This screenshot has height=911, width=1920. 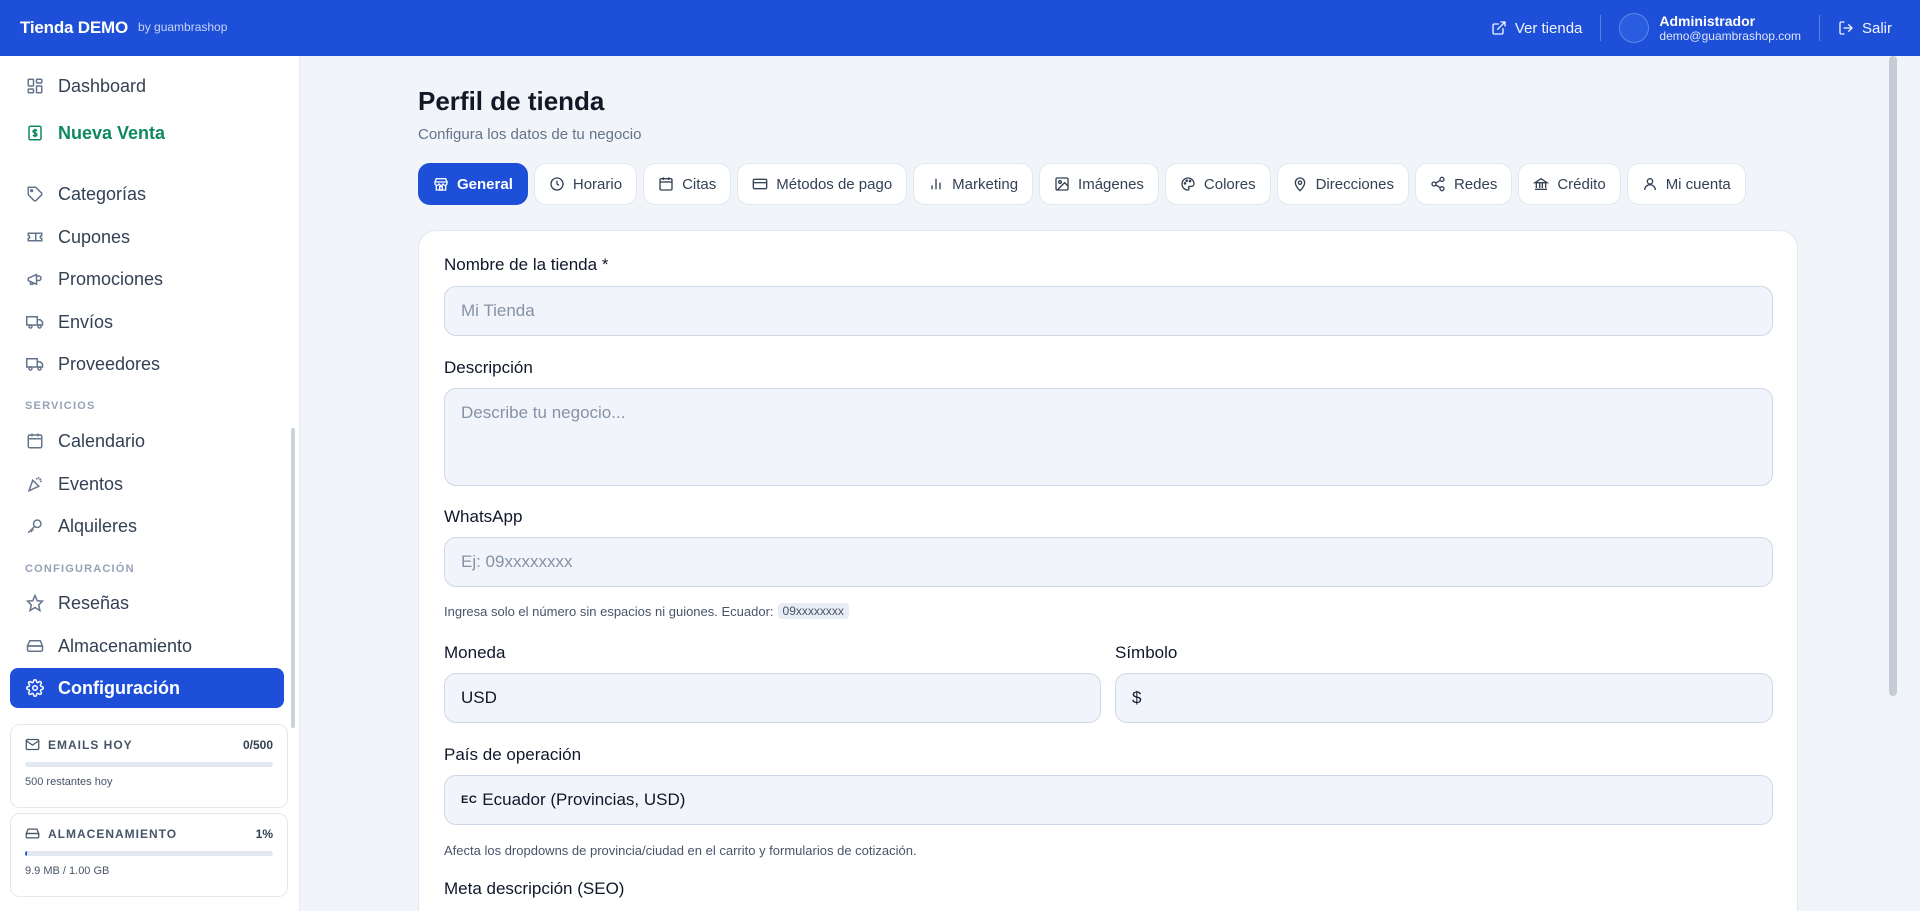 What do you see at coordinates (1893, 376) in the screenshot?
I see `page-scrollbar` at bounding box center [1893, 376].